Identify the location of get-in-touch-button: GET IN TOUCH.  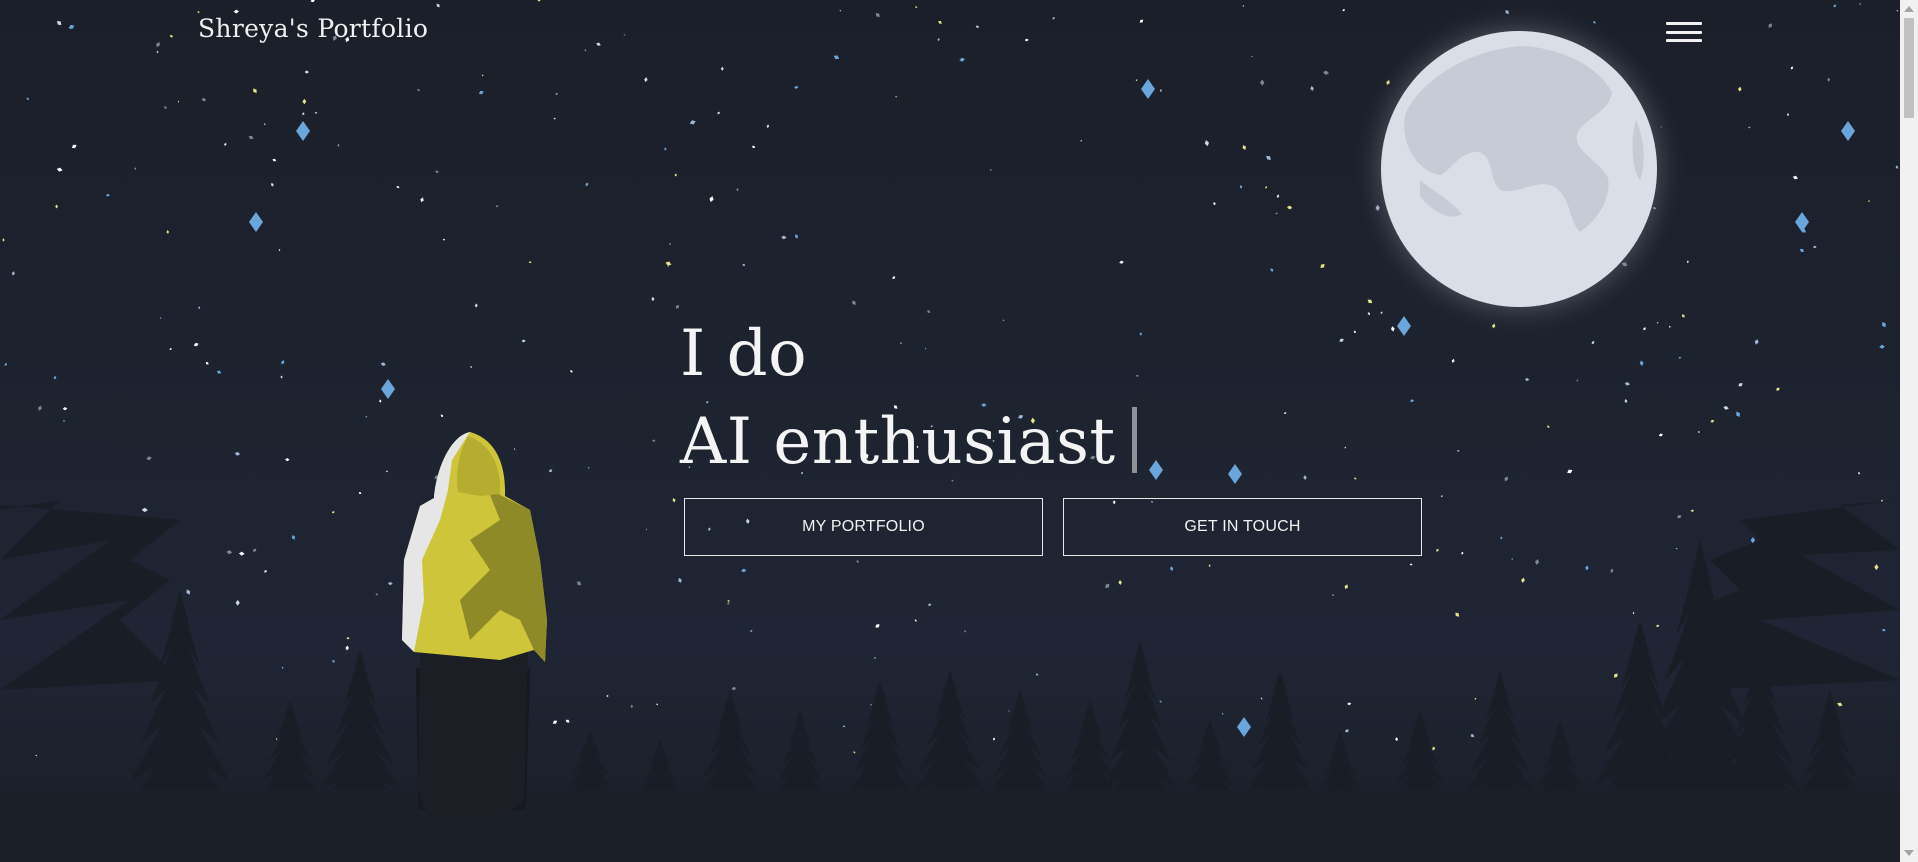
(1242, 527).